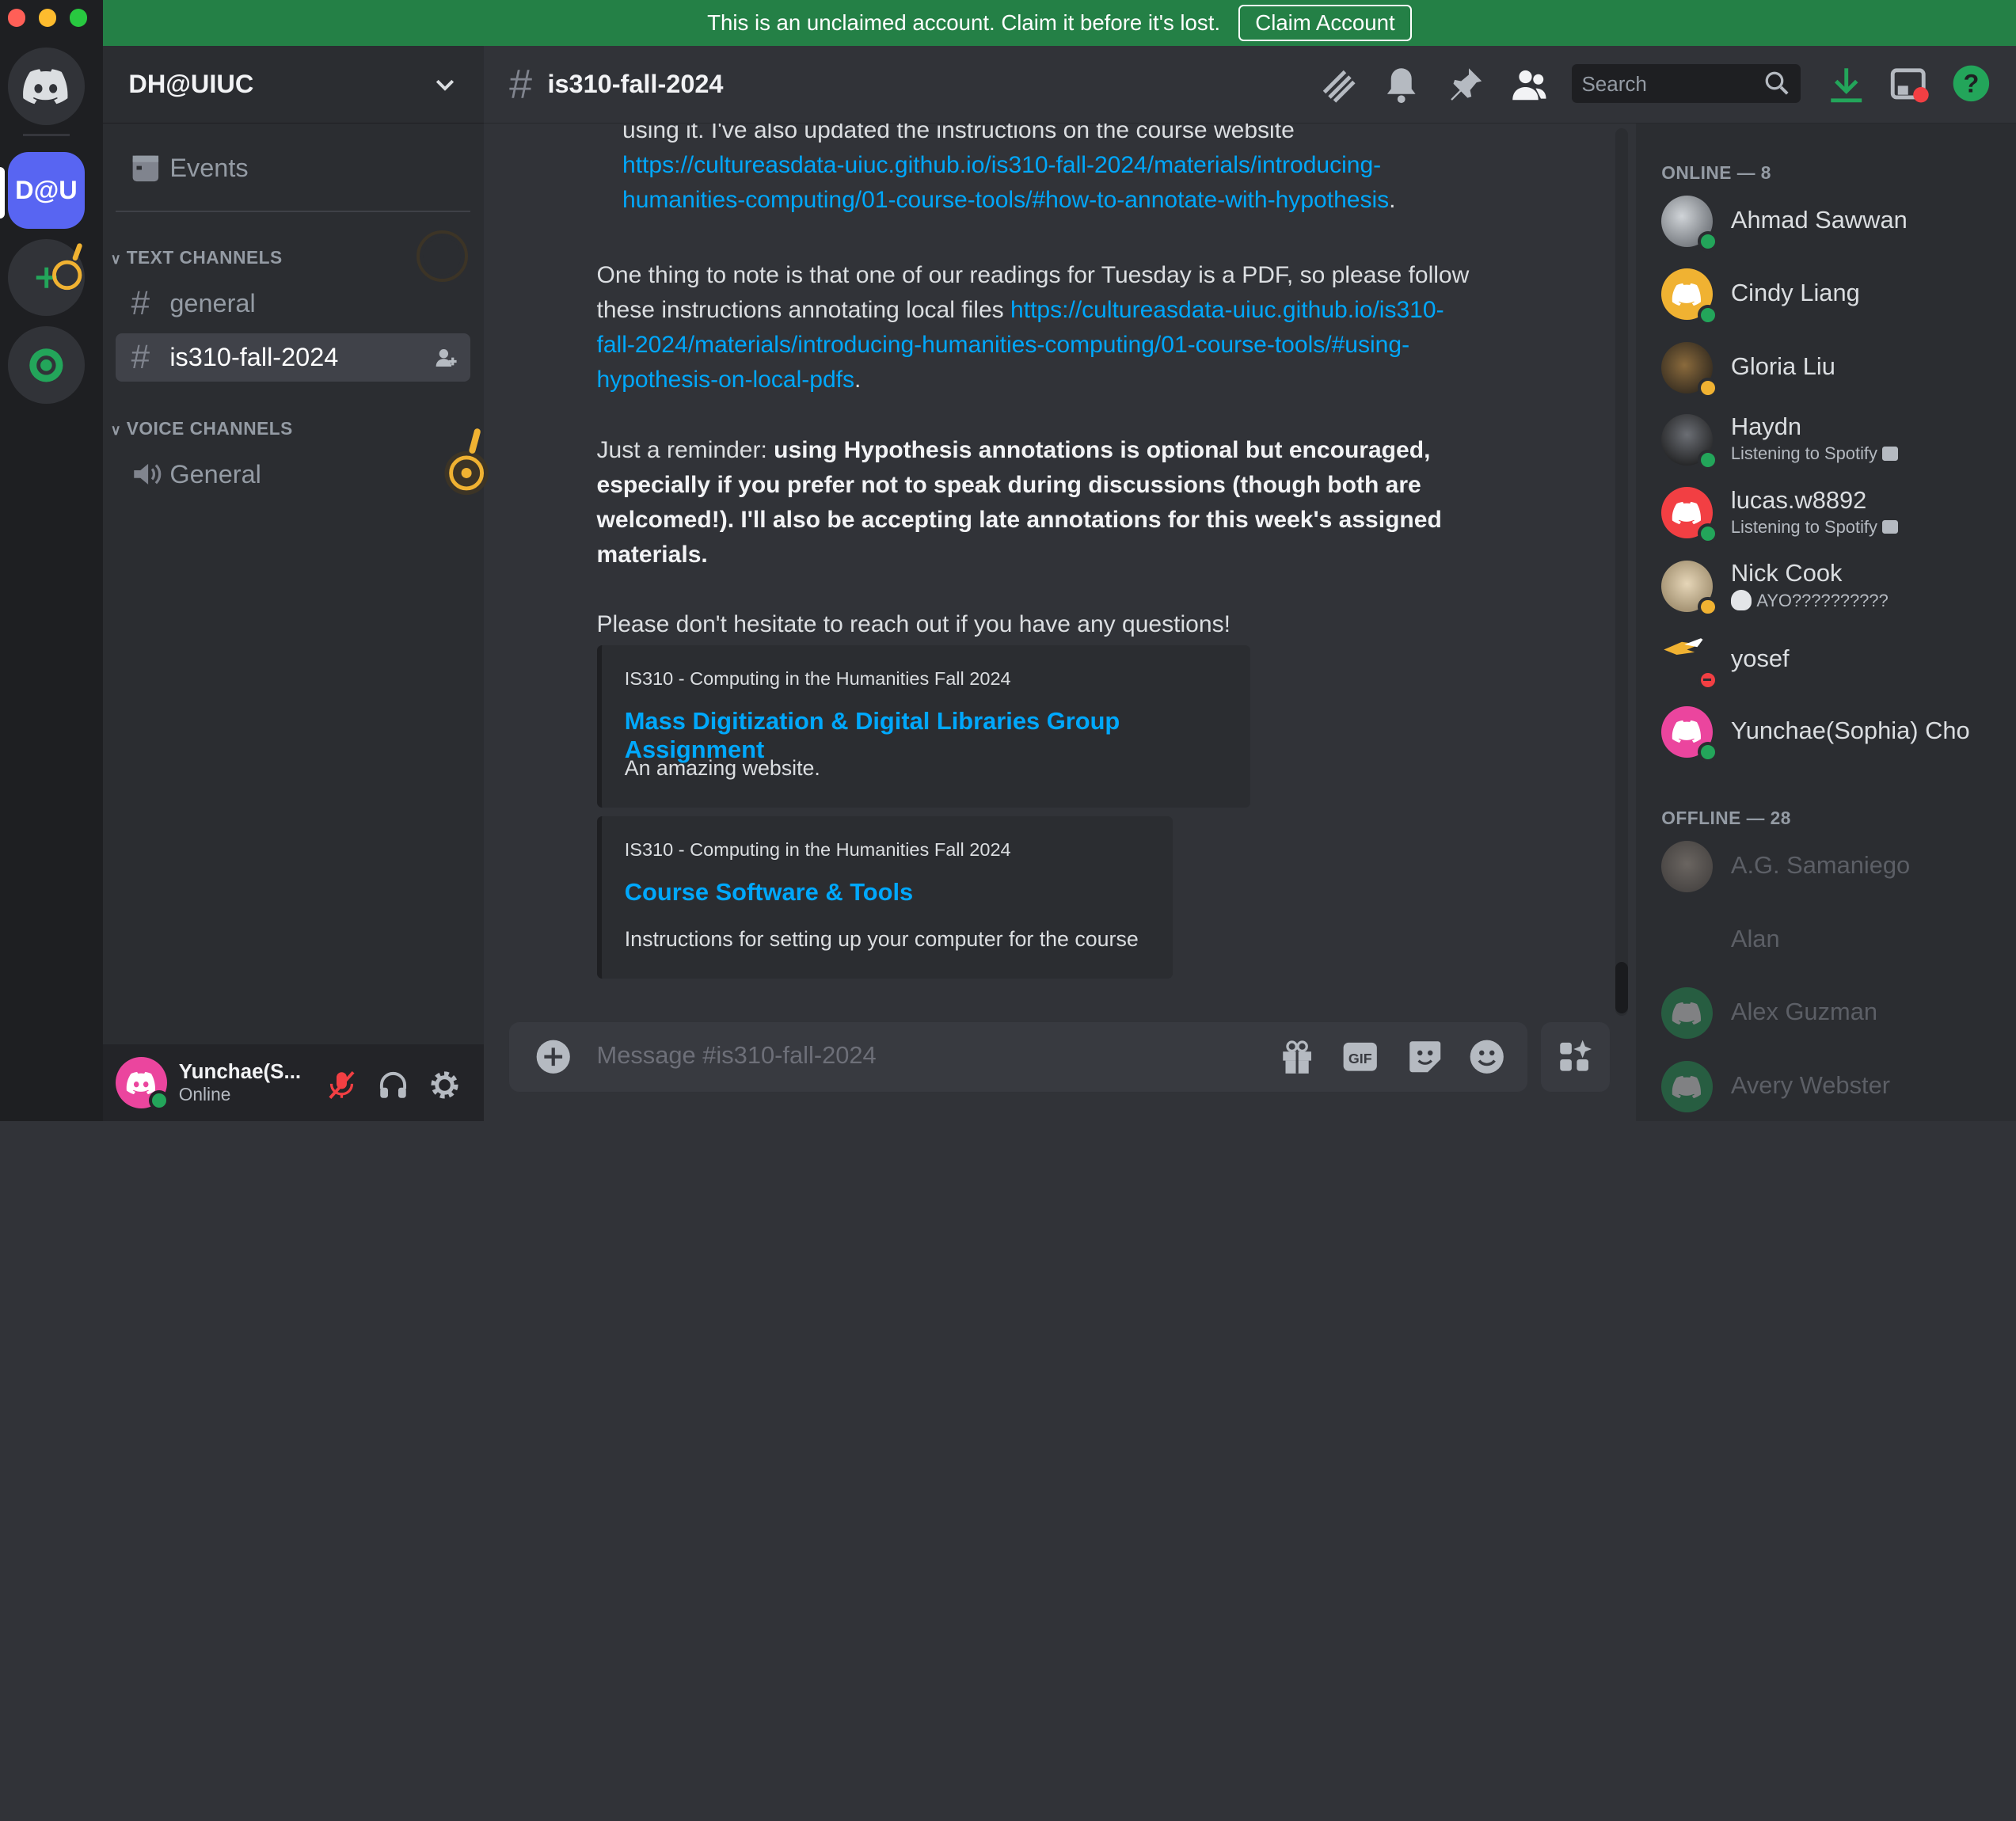 The image size is (2016, 1821). What do you see at coordinates (1909, 85) in the screenshot?
I see `inbox-icon` at bounding box center [1909, 85].